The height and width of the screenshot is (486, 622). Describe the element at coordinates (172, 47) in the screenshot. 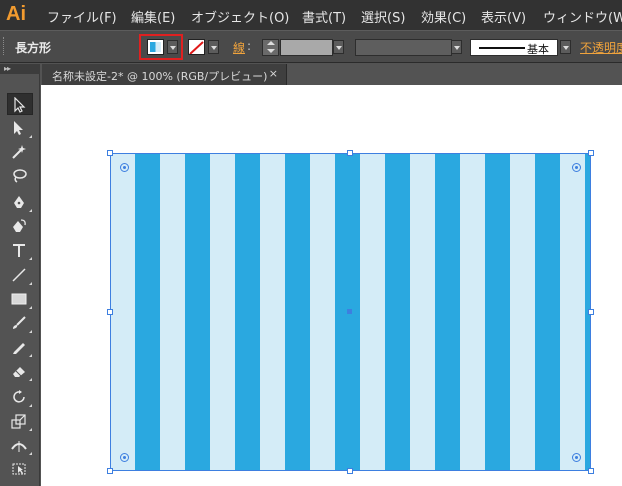

I see `fill-dropdown-button` at that location.